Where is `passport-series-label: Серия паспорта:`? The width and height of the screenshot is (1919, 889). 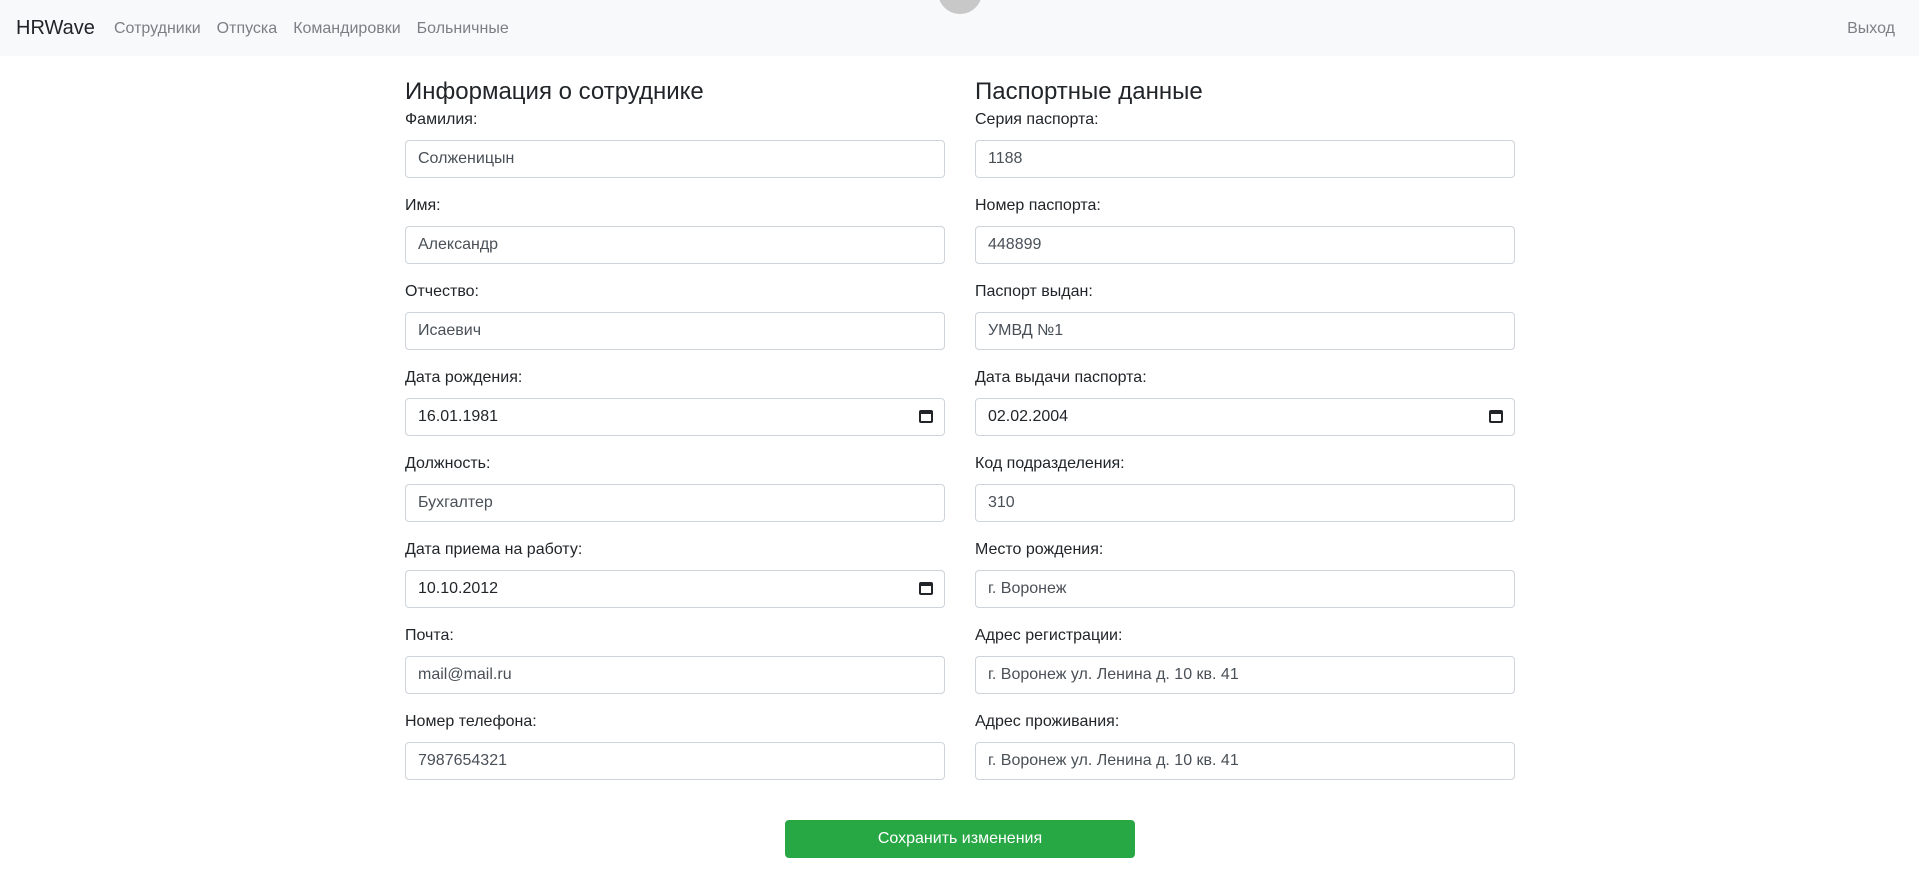 passport-series-label: Серия паспорта: is located at coordinates (1037, 119).